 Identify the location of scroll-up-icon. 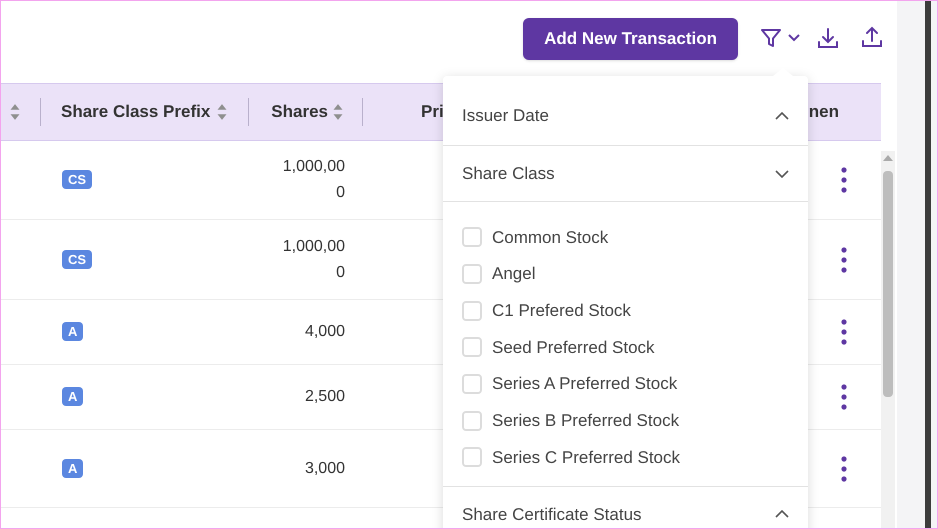
(888, 158).